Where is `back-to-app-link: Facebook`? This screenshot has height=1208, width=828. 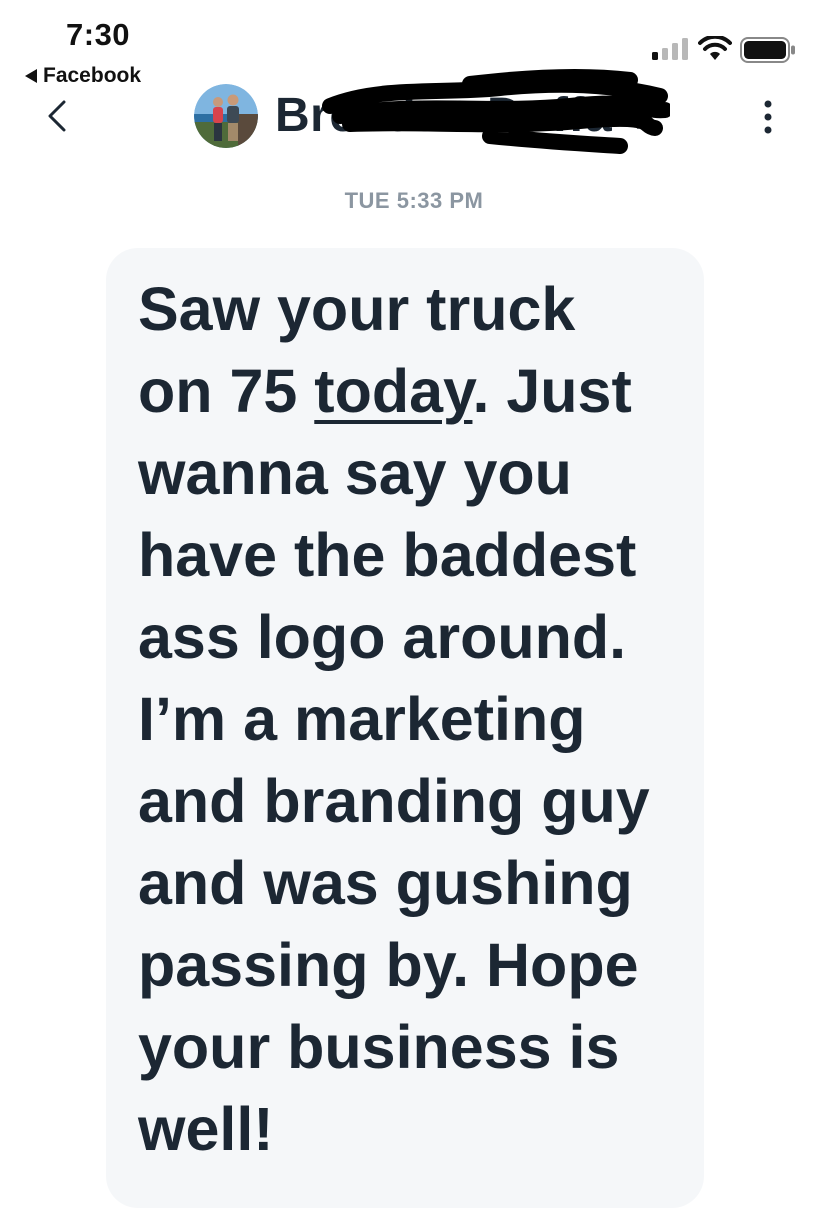 back-to-app-link: Facebook is located at coordinates (83, 76).